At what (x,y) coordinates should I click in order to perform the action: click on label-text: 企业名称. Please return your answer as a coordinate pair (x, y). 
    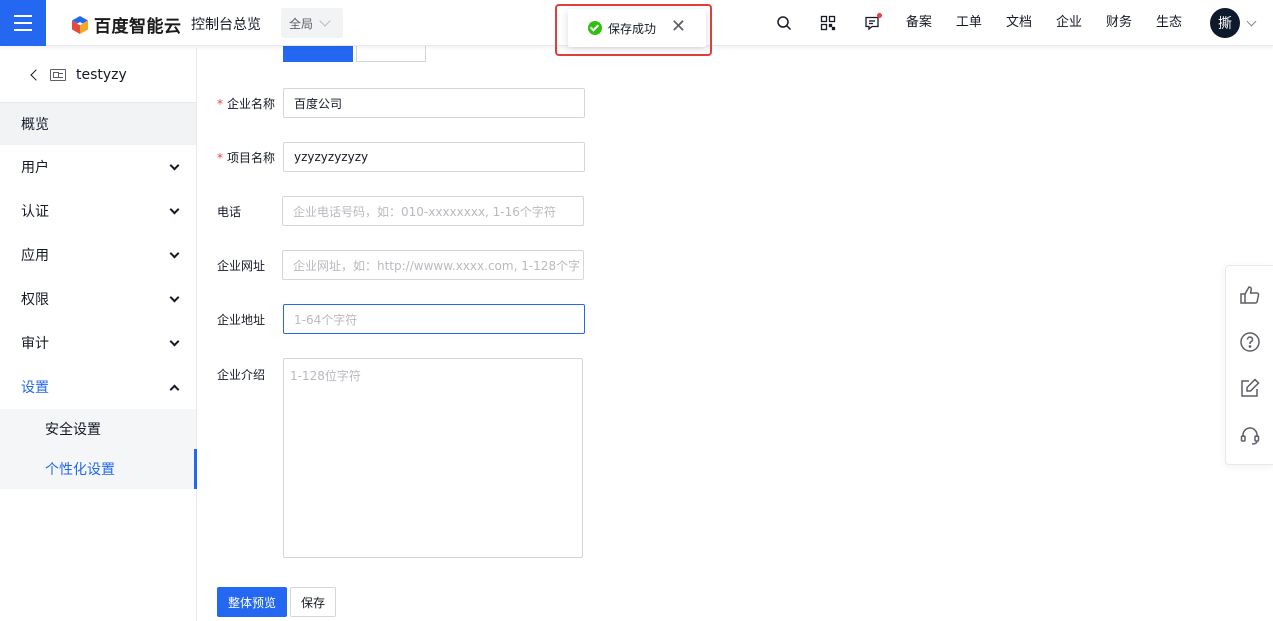
    Looking at the image, I should click on (251, 103).